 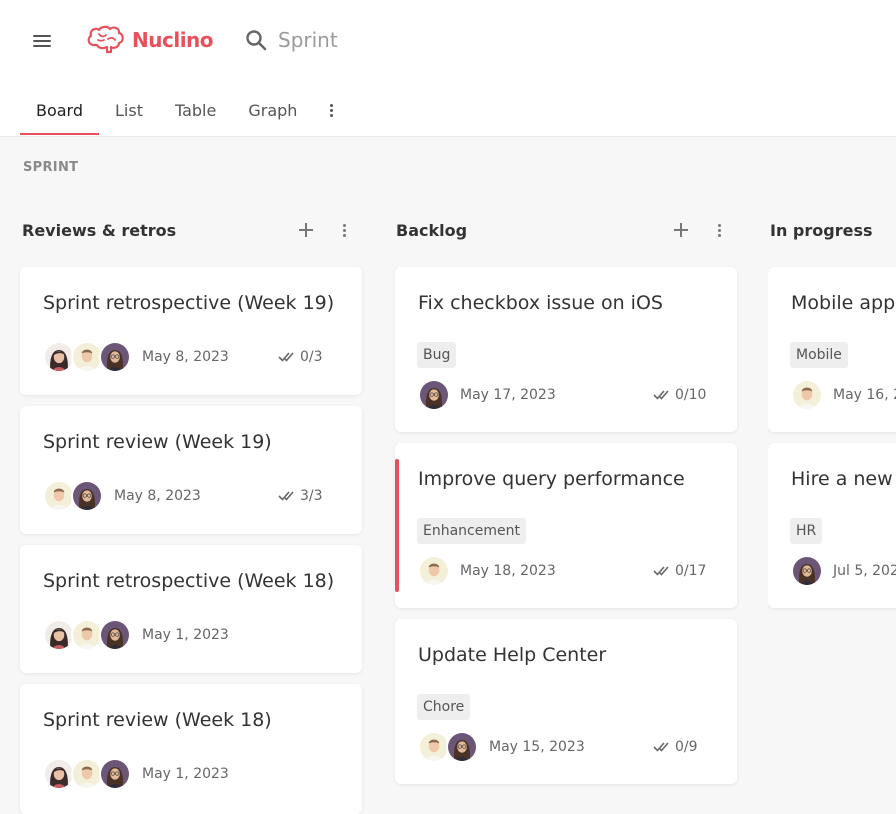 What do you see at coordinates (864, 571) in the screenshot?
I see `card-date: Jul 5, 2023` at bounding box center [864, 571].